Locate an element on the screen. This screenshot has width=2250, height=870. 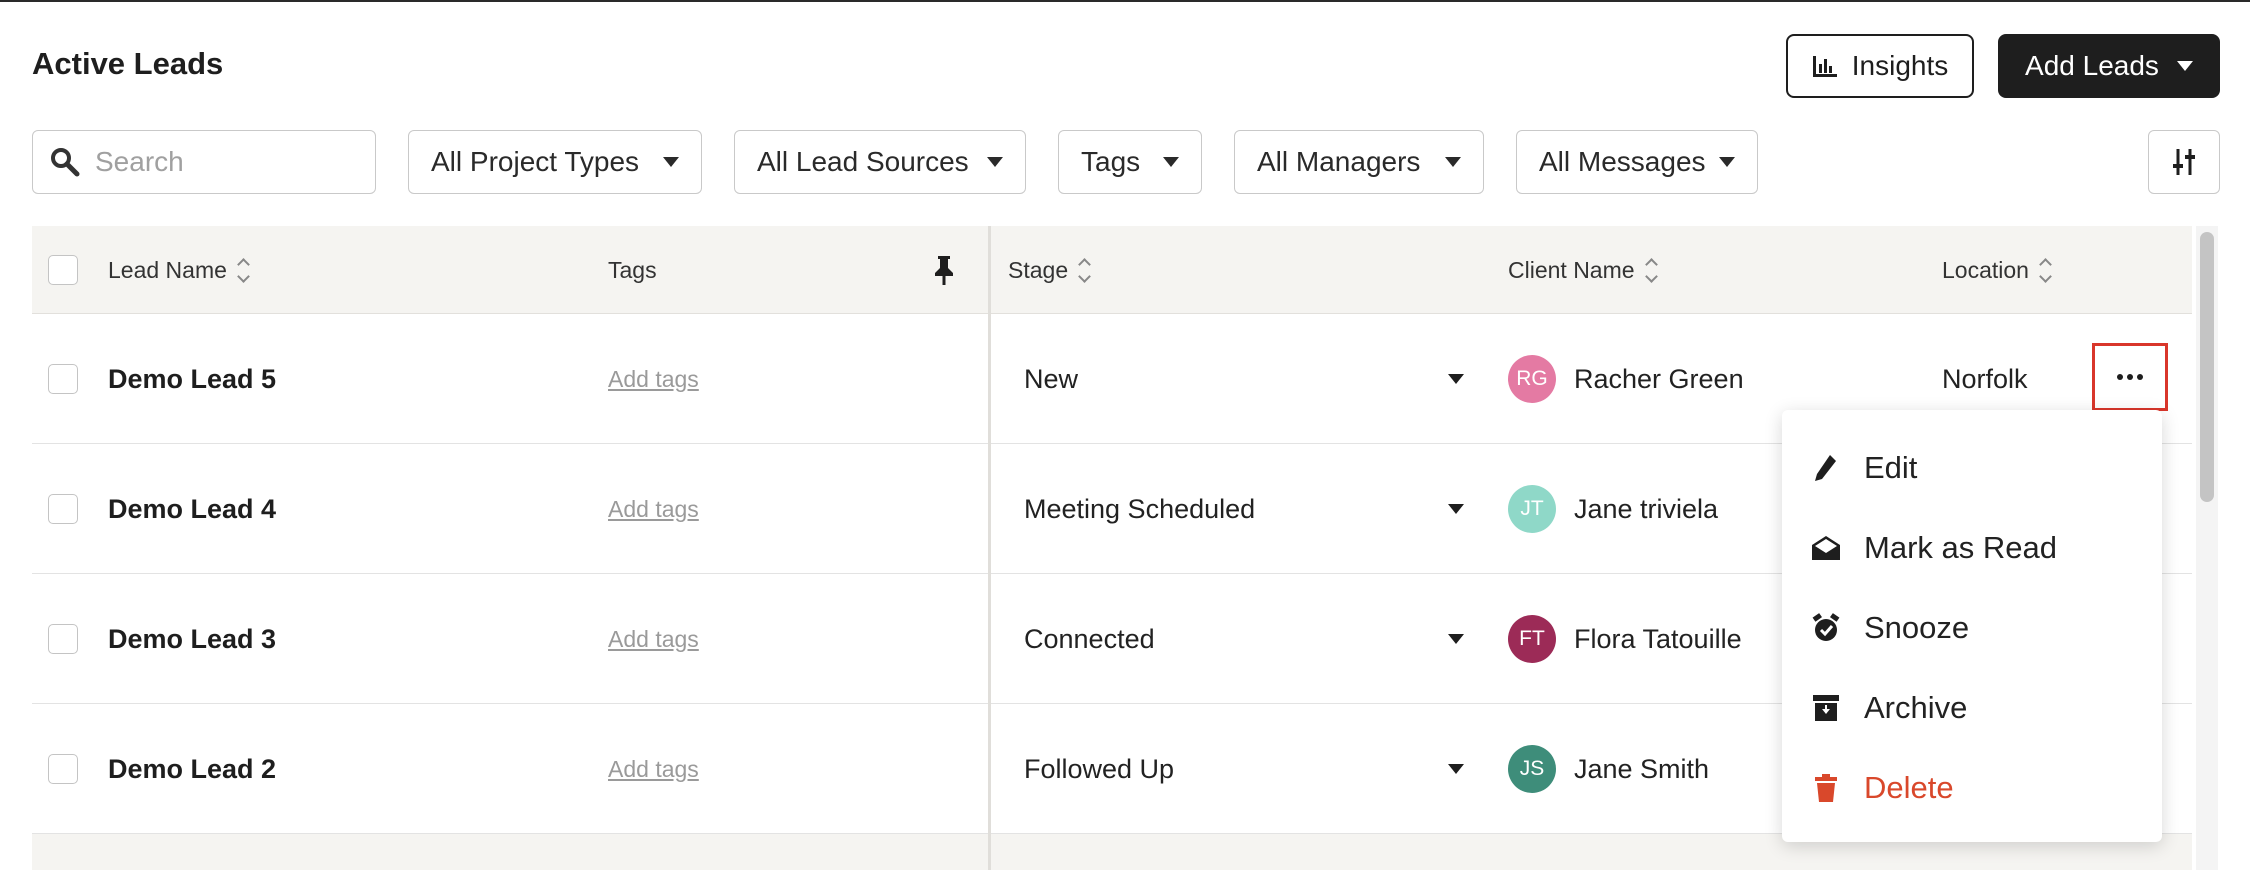
column-location: Location is located at coordinates (1997, 270).